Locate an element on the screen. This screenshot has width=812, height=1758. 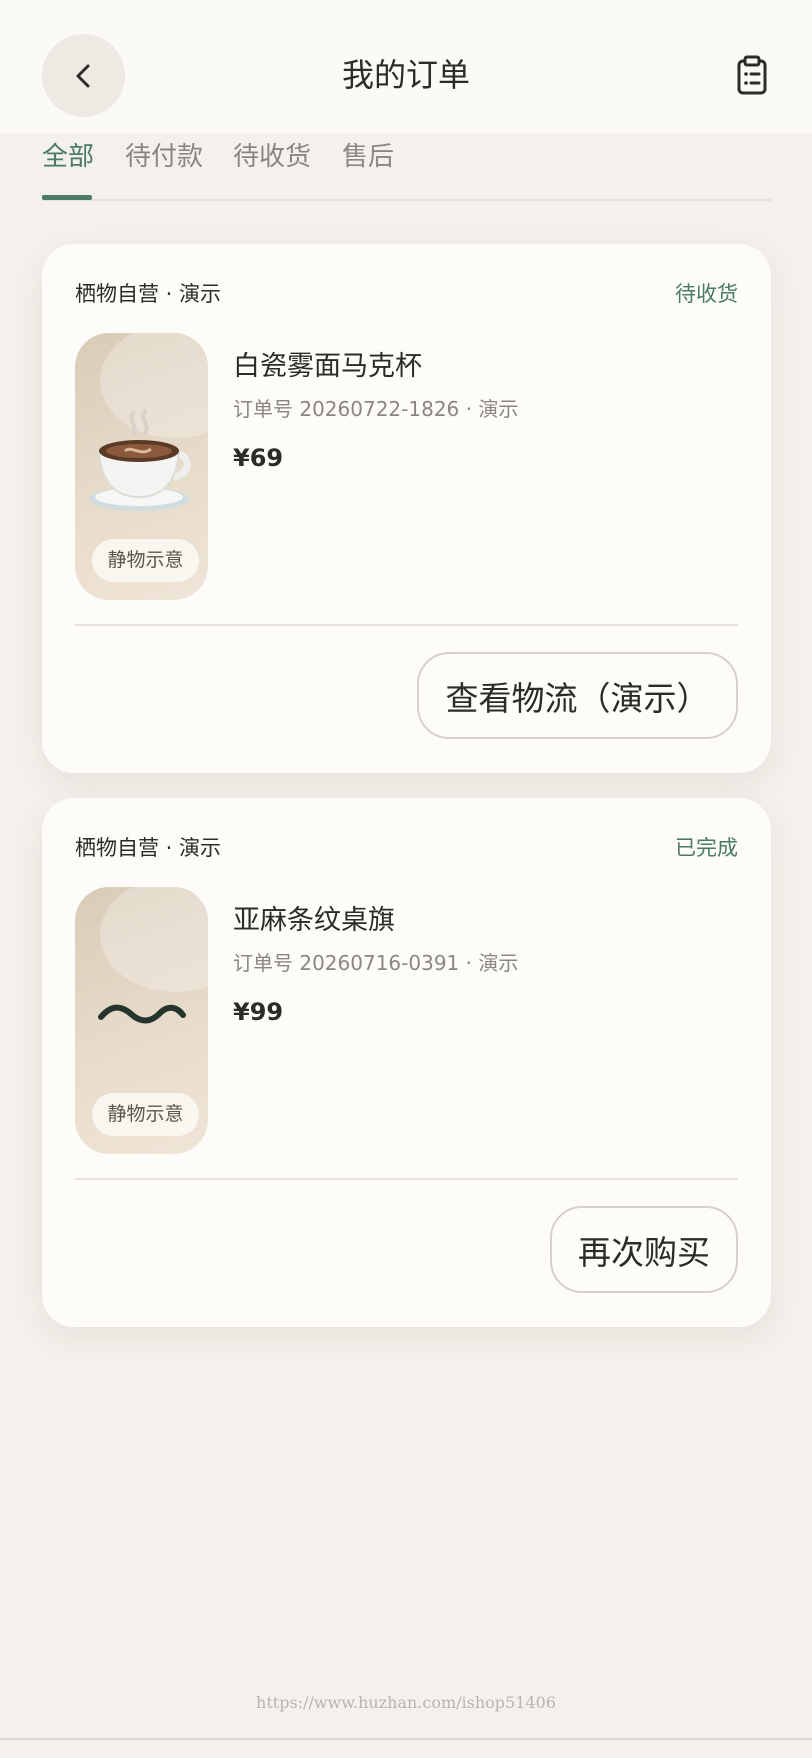
buy-again-button: 再次购买 is located at coordinates (644, 1249).